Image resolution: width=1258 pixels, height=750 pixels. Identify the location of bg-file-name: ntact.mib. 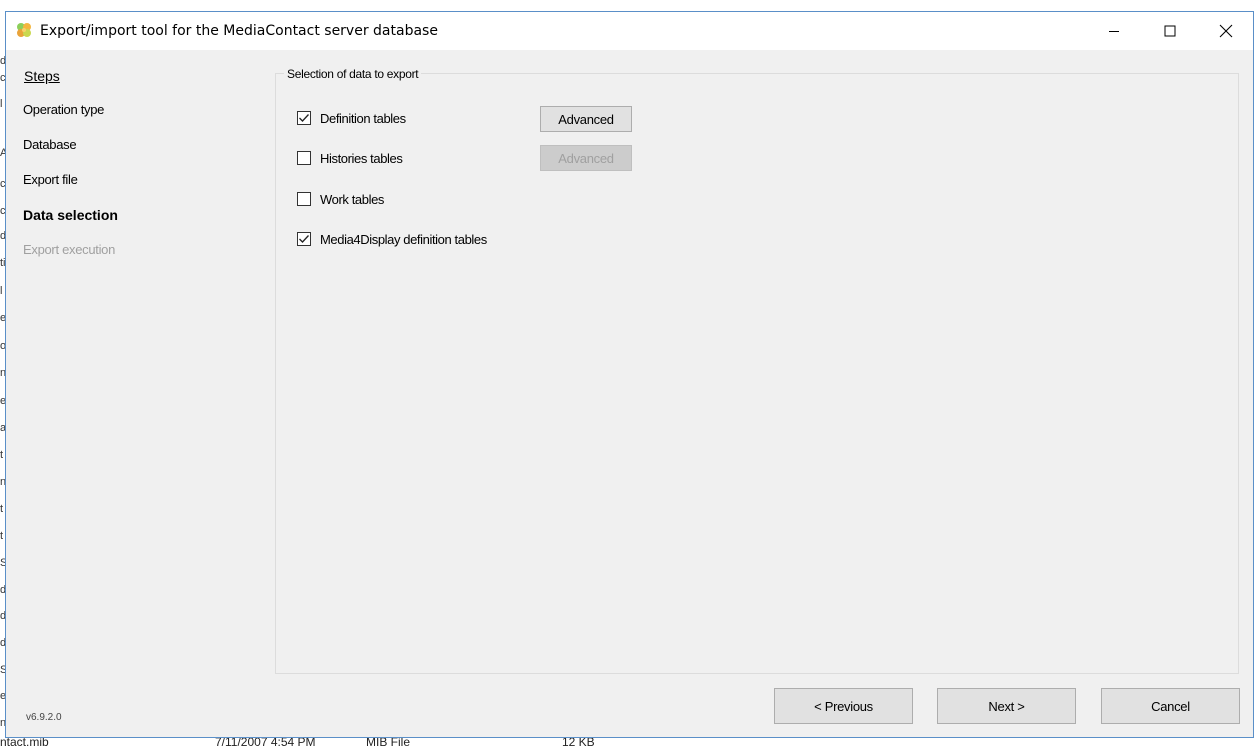
(24, 743).